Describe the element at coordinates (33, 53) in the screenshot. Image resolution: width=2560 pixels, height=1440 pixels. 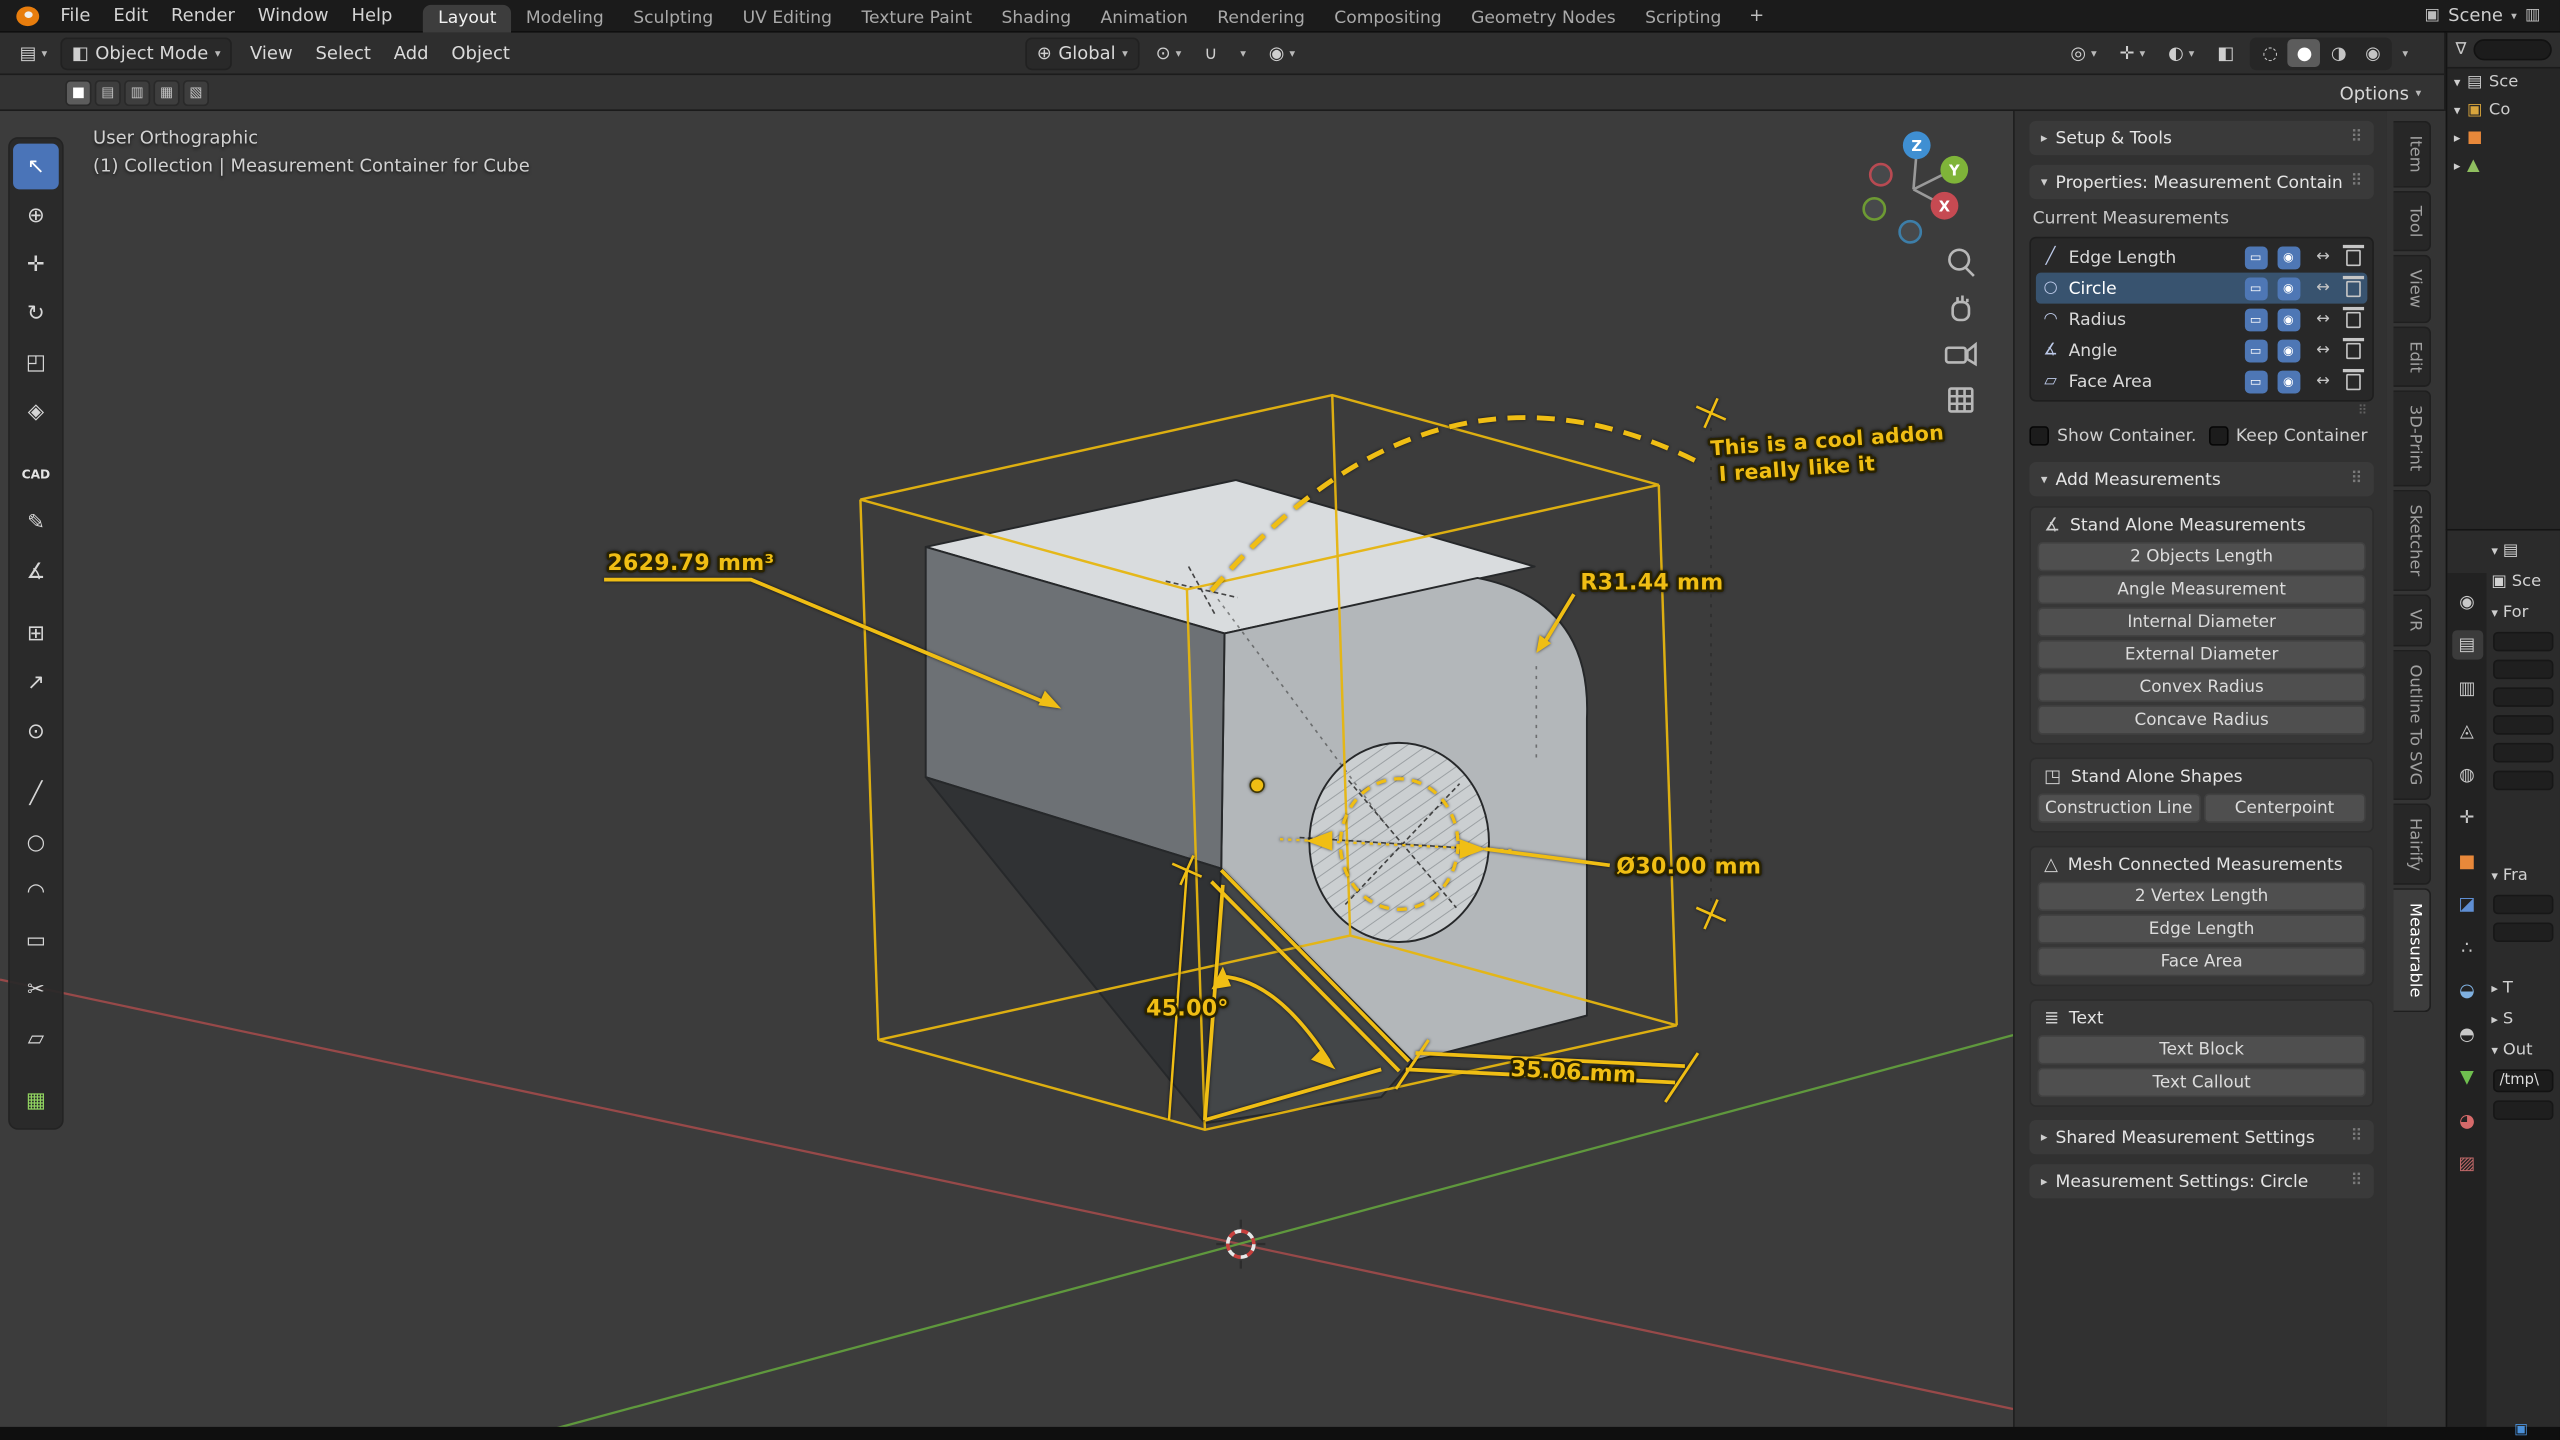
I see `editor-type-button: ▤ ▾` at that location.